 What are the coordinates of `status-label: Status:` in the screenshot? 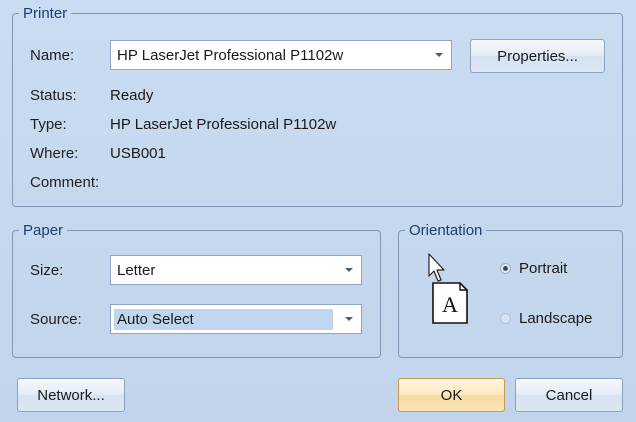 It's located at (53, 95).